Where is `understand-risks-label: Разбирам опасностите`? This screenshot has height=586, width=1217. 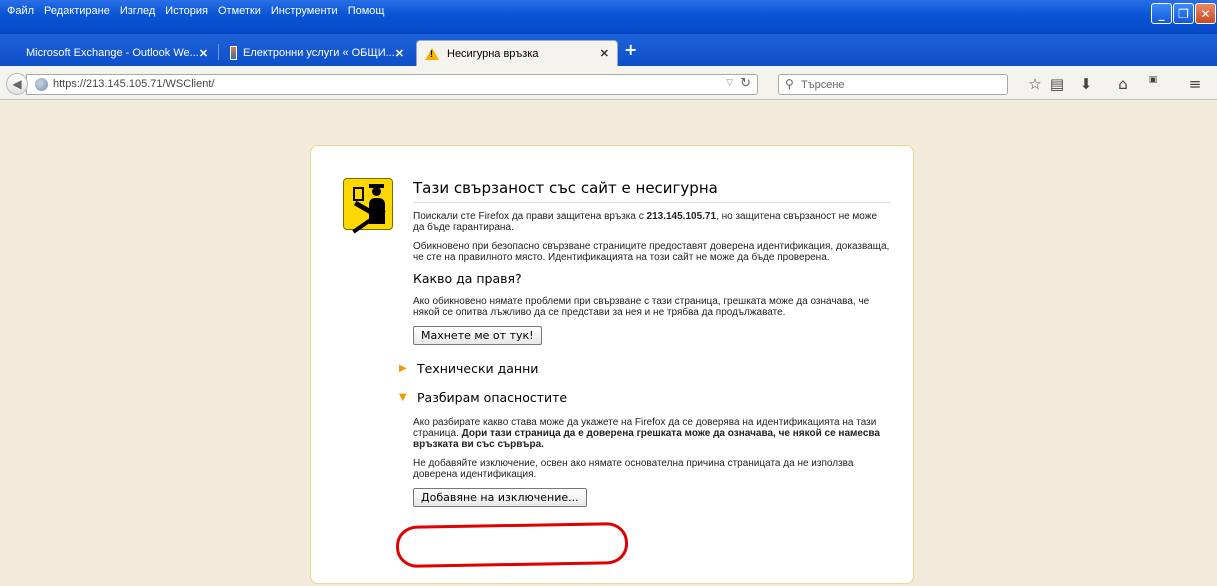 understand-risks-label: Разбирам опасностите is located at coordinates (492, 397).